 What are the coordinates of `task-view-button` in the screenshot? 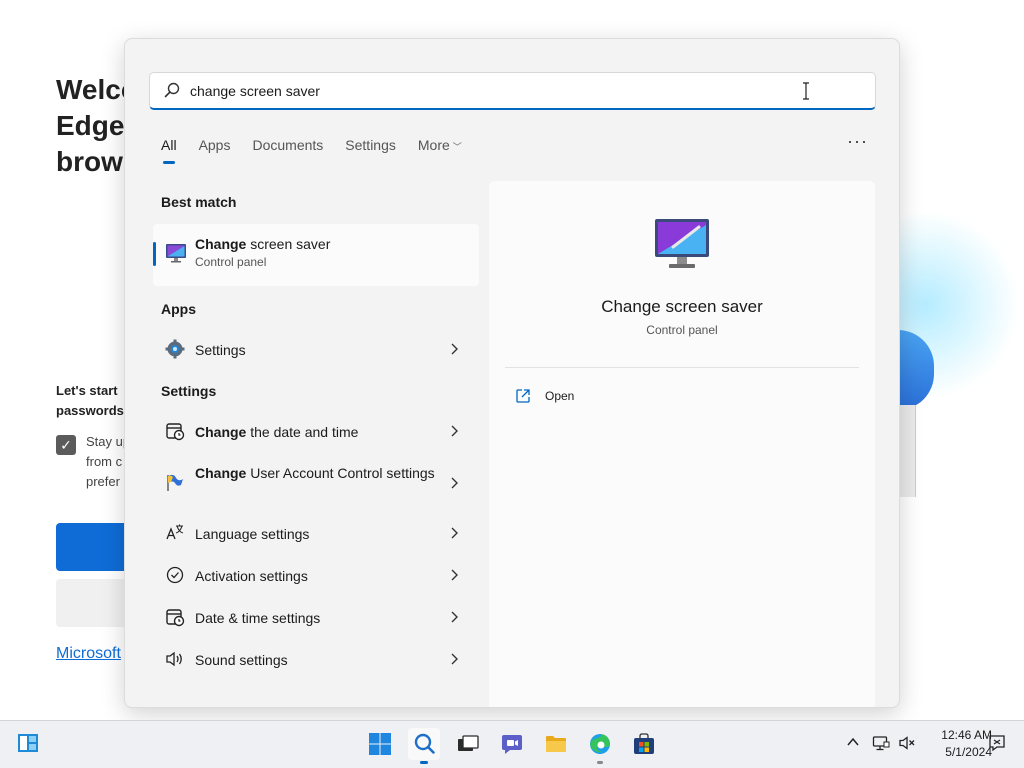 It's located at (468, 744).